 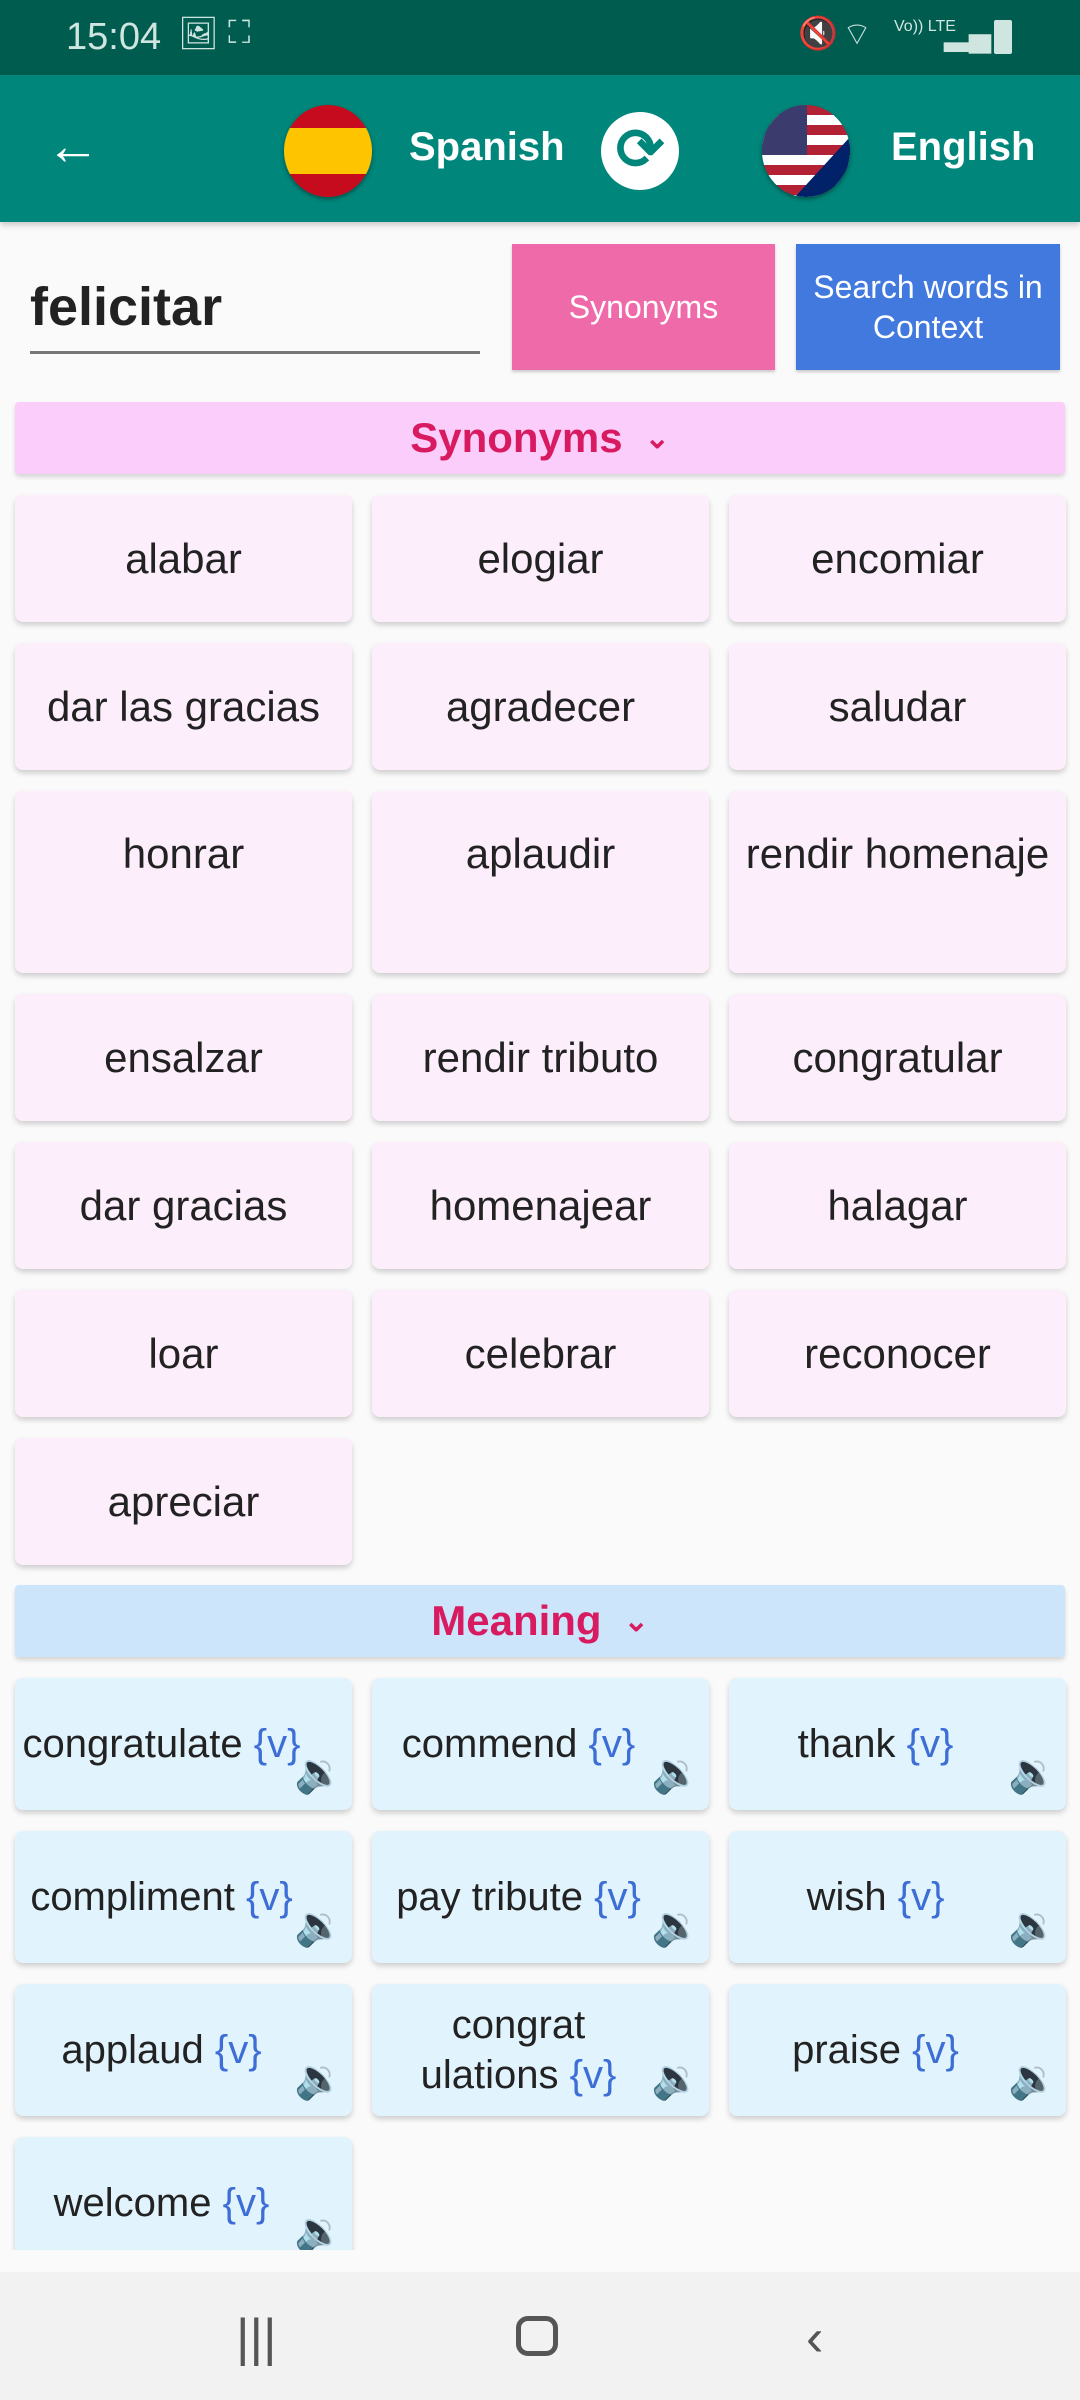 I want to click on synonym-chip: rendir tributo, so click(x=540, y=1057).